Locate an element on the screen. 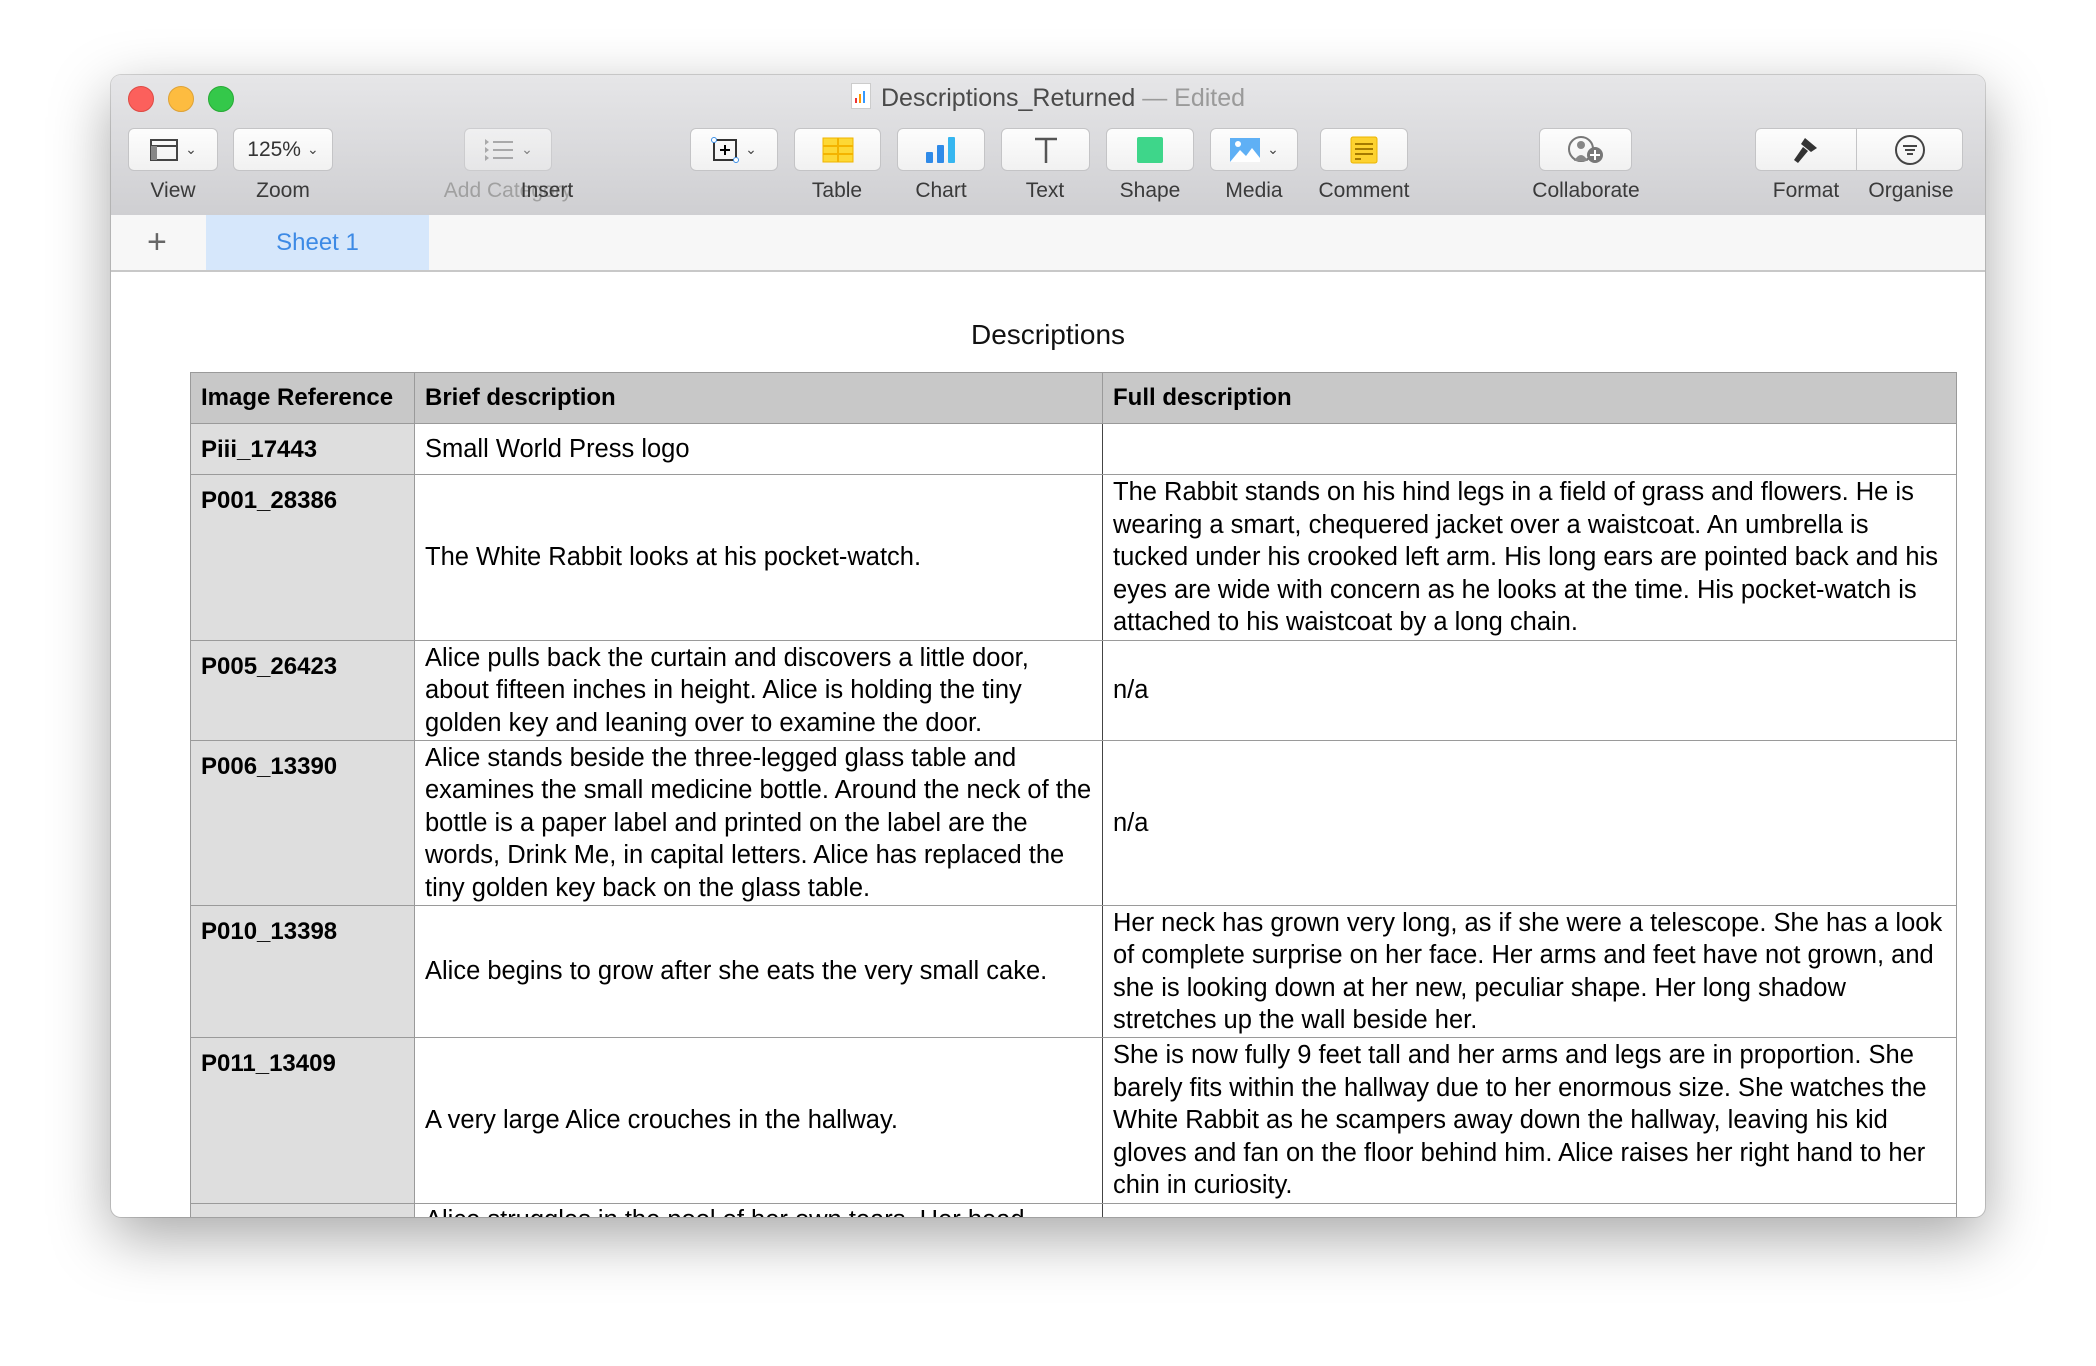 The width and height of the screenshot is (2096, 1366). comment-label: Comment is located at coordinates (1364, 190).